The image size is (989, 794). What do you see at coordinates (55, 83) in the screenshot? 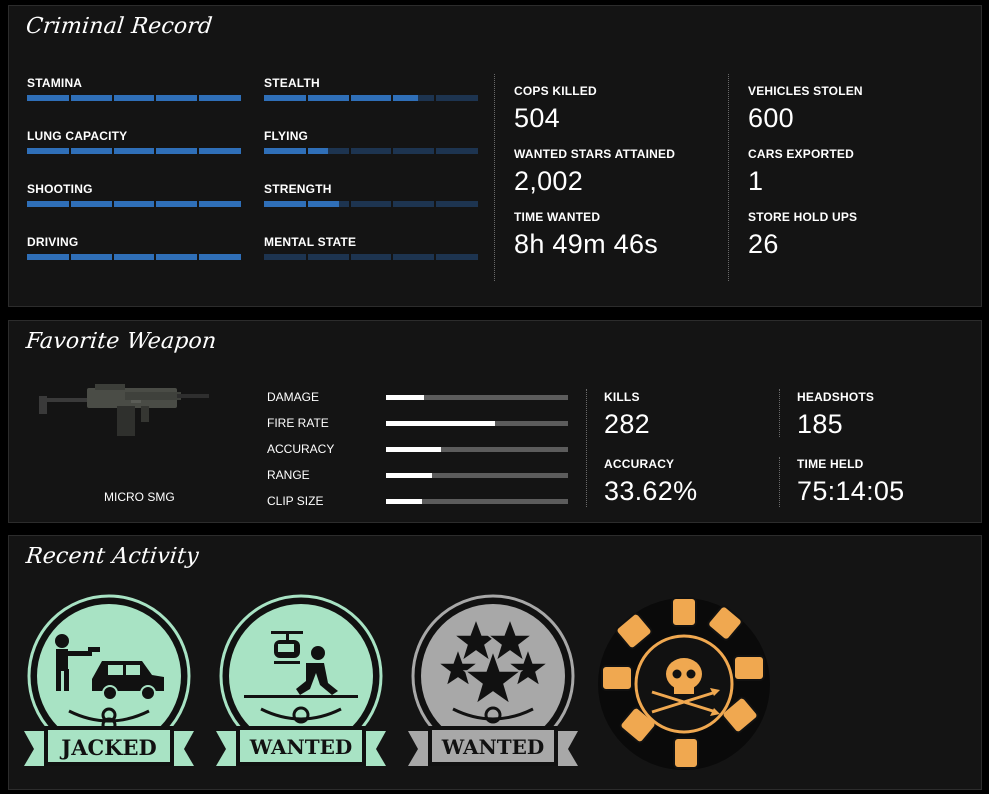
I see `skill-label: STAMINA` at bounding box center [55, 83].